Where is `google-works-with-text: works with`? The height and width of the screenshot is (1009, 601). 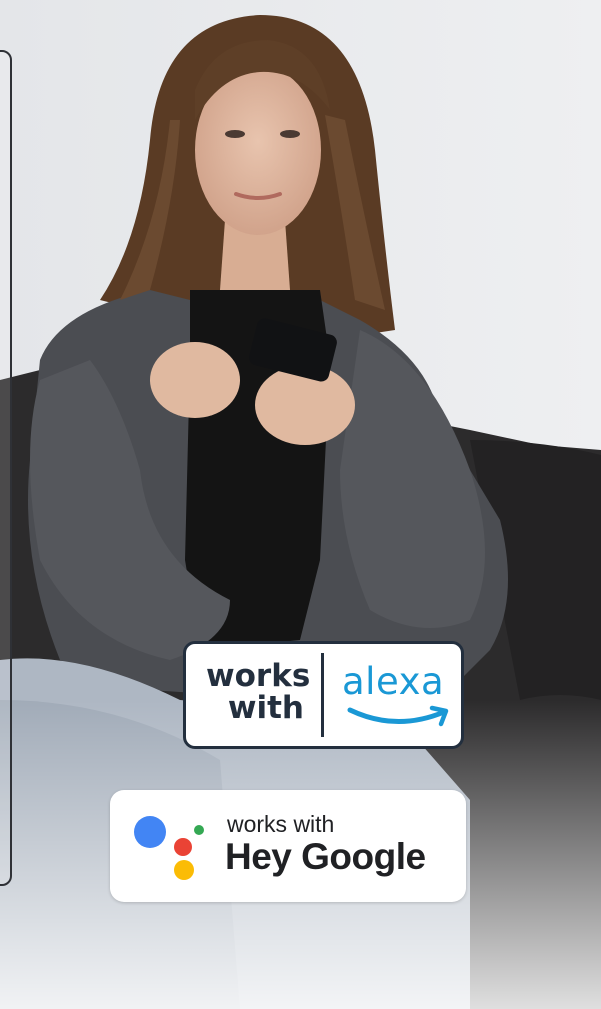
google-works-with-text: works with is located at coordinates (281, 824).